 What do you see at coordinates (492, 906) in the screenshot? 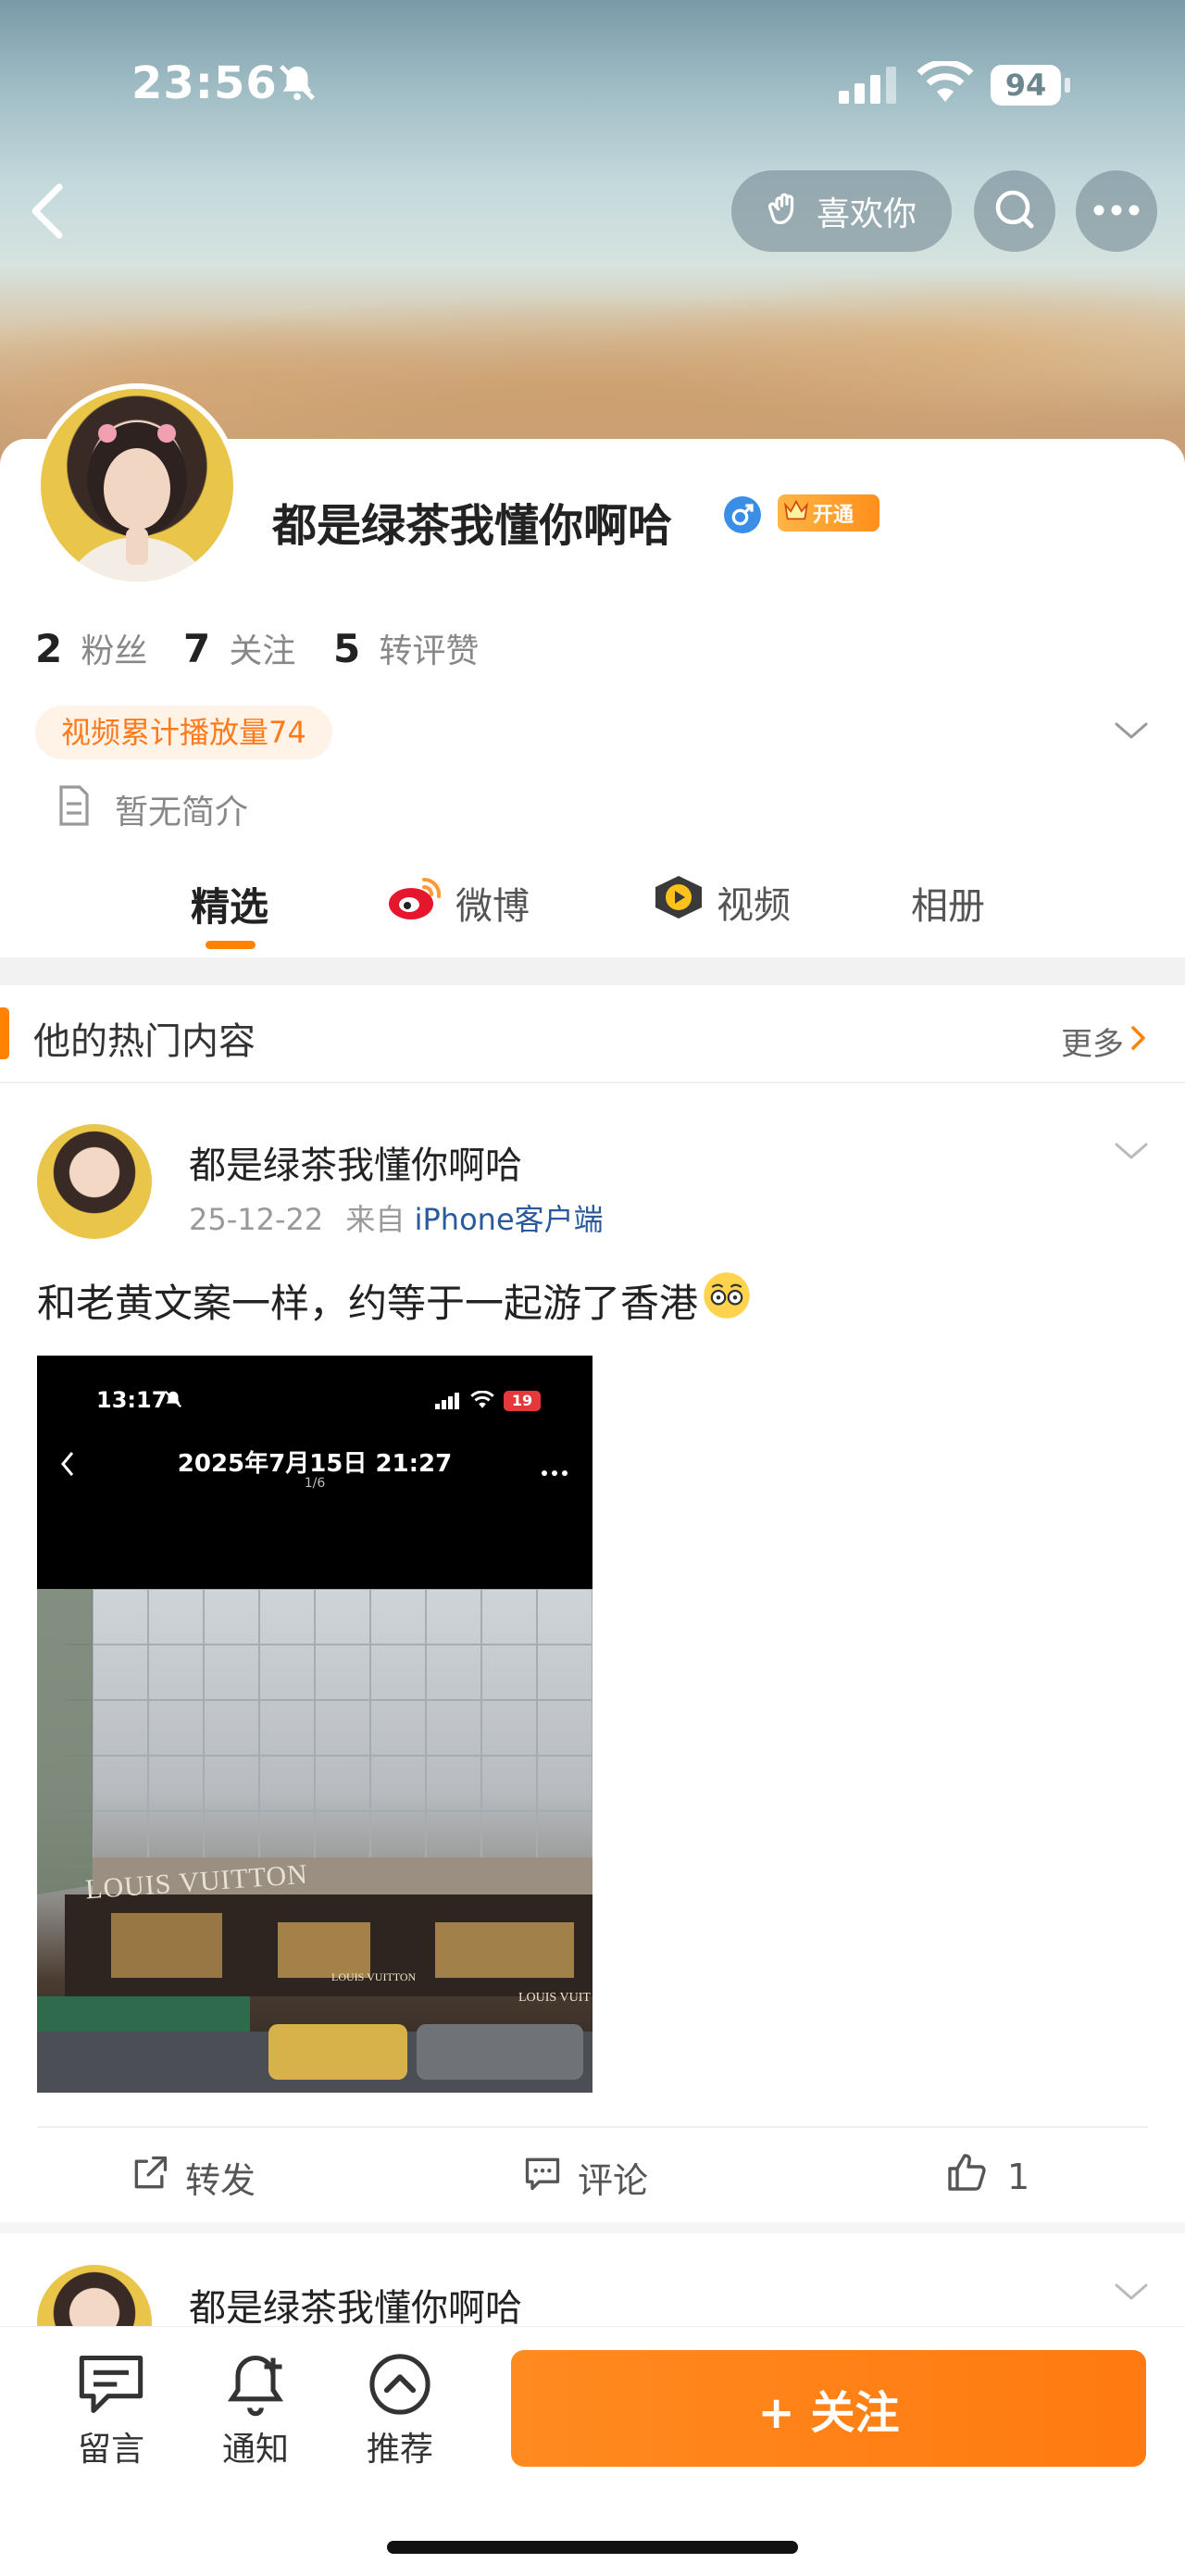
I see `tab-label: 微博` at bounding box center [492, 906].